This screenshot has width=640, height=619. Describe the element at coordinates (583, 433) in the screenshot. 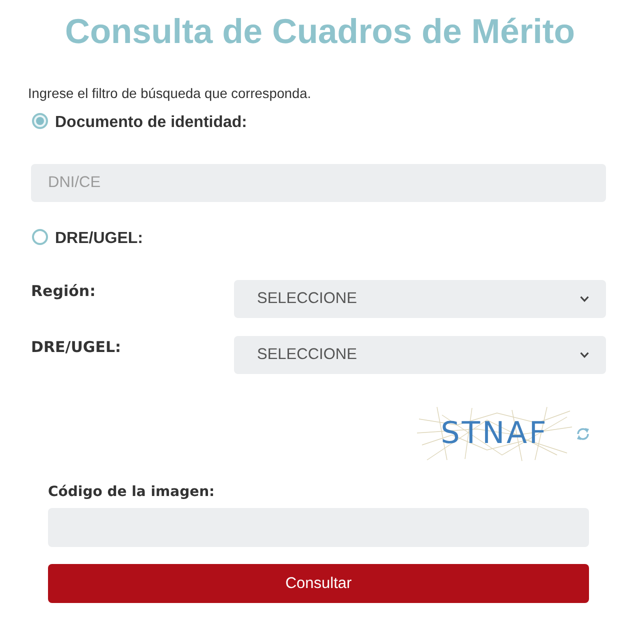

I see `refresh-icon` at that location.